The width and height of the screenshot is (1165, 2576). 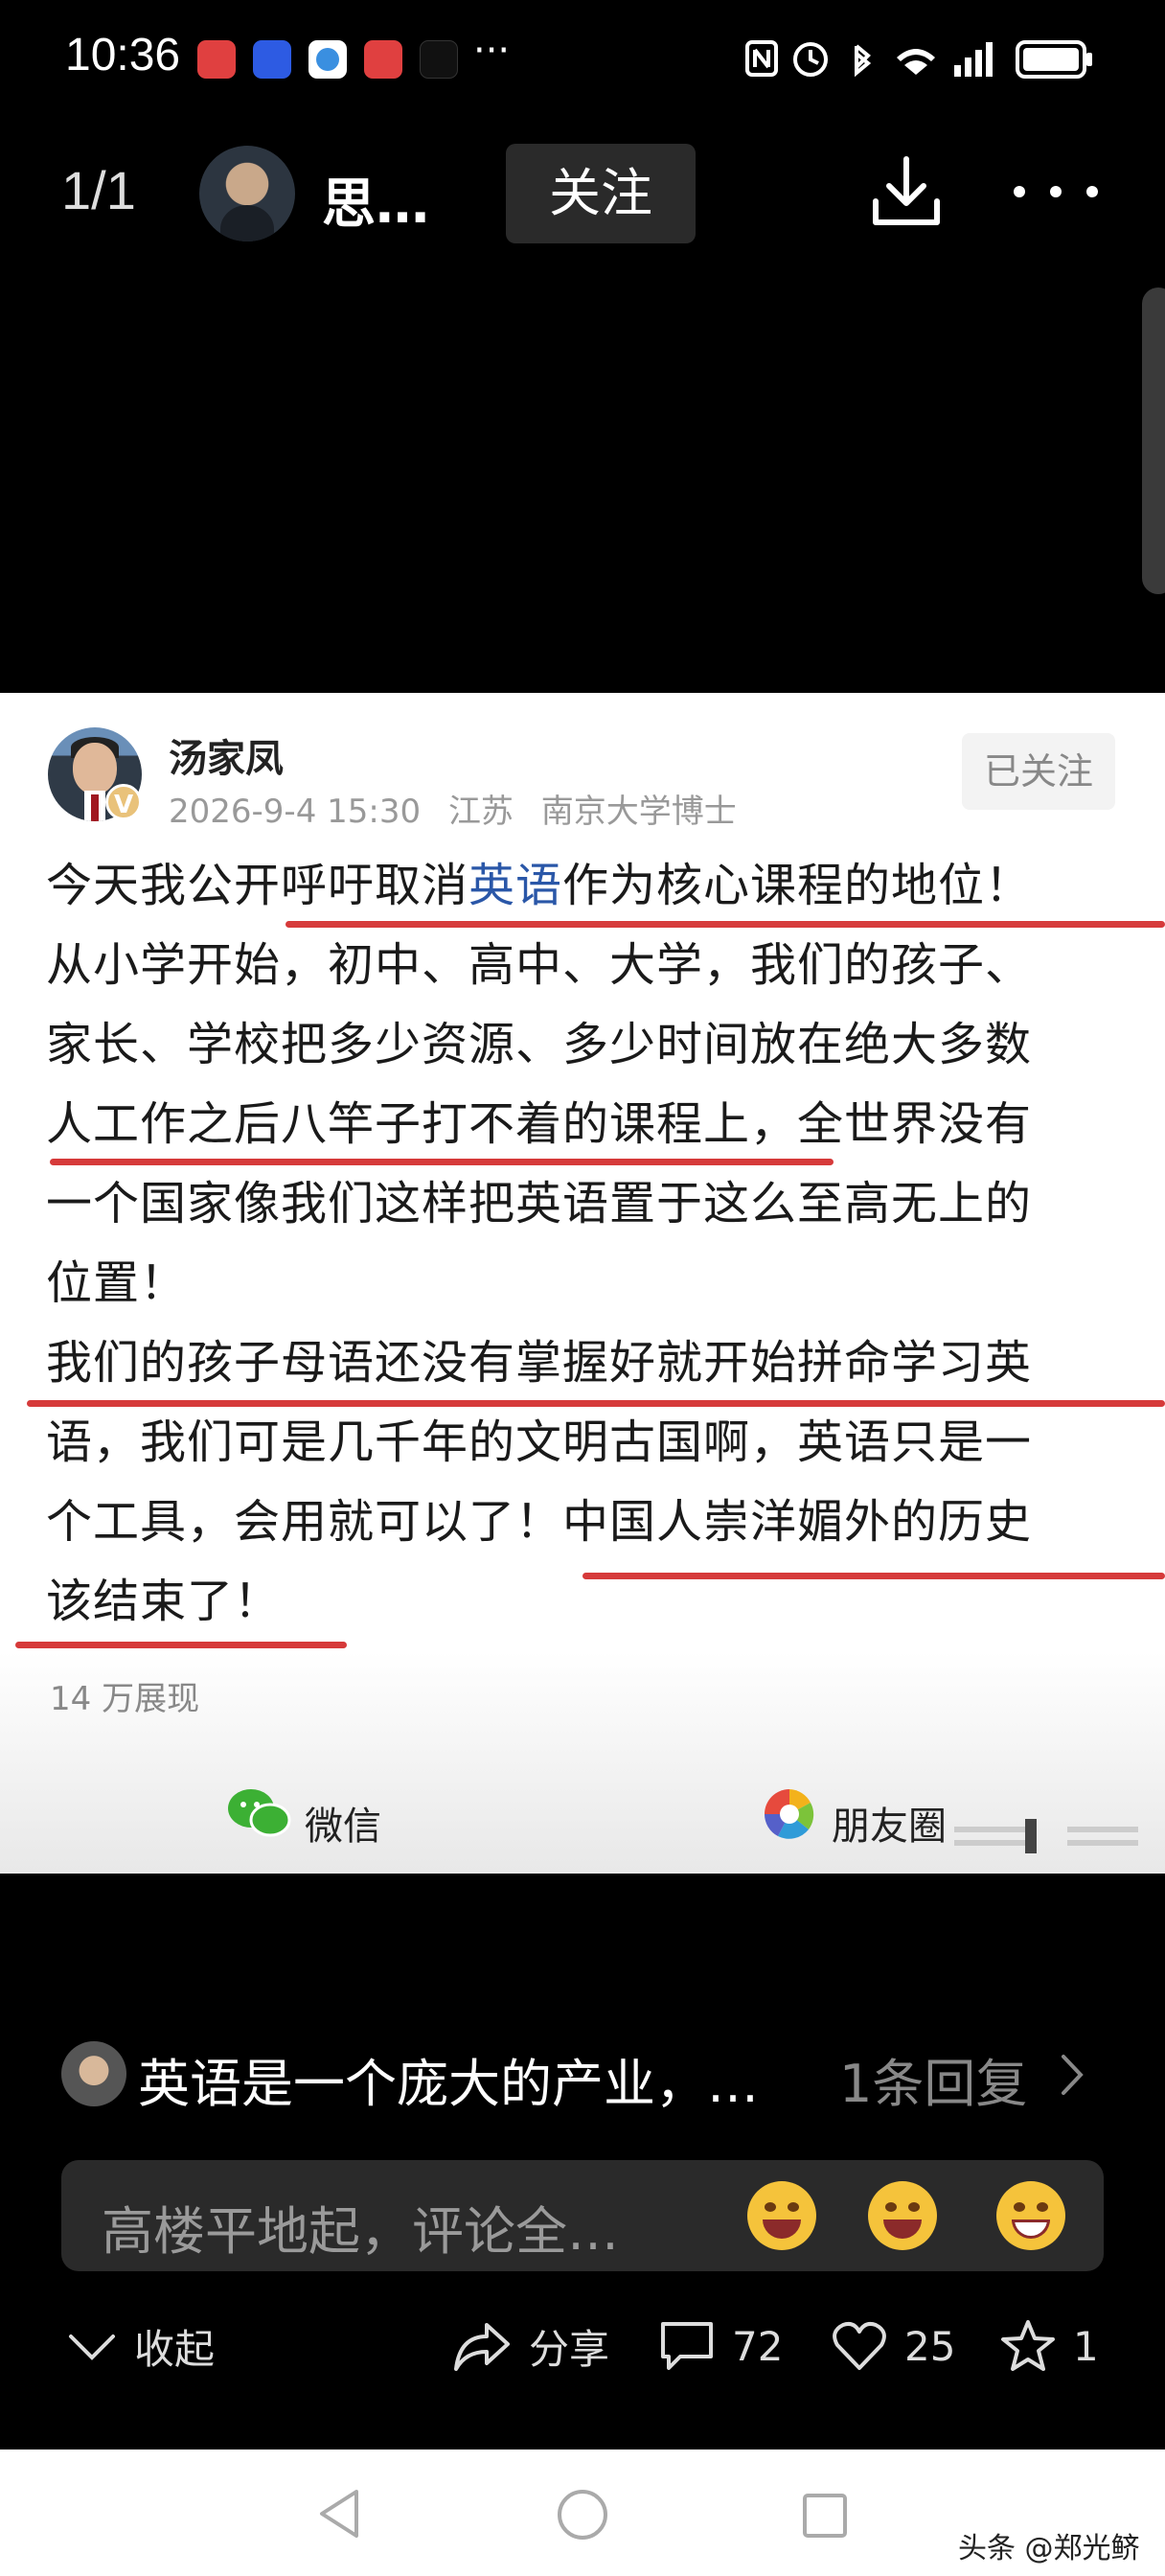 What do you see at coordinates (93, 2073) in the screenshot?
I see `commenter-avatar` at bounding box center [93, 2073].